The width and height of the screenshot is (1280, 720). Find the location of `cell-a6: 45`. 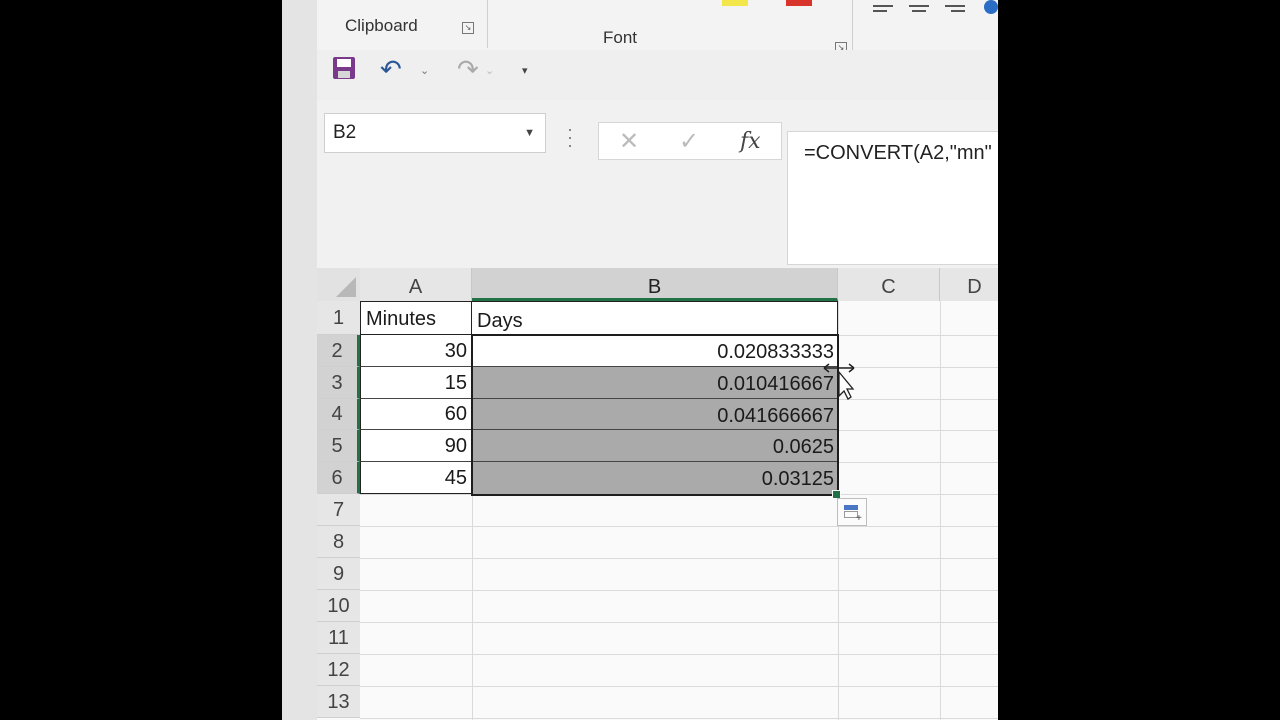

cell-a6: 45 is located at coordinates (416, 478).